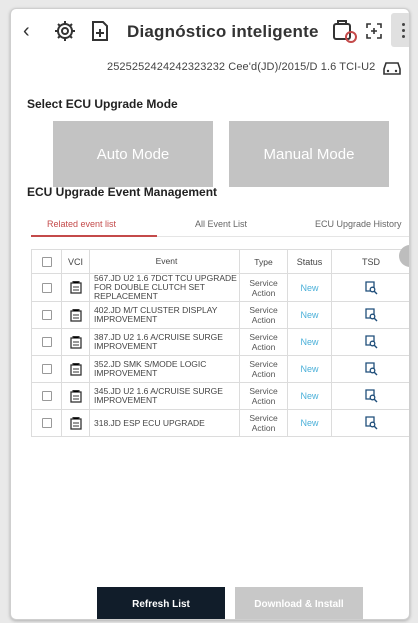 This screenshot has width=418, height=623. What do you see at coordinates (221, 224) in the screenshot?
I see `tab-all-event-list: All Event List` at bounding box center [221, 224].